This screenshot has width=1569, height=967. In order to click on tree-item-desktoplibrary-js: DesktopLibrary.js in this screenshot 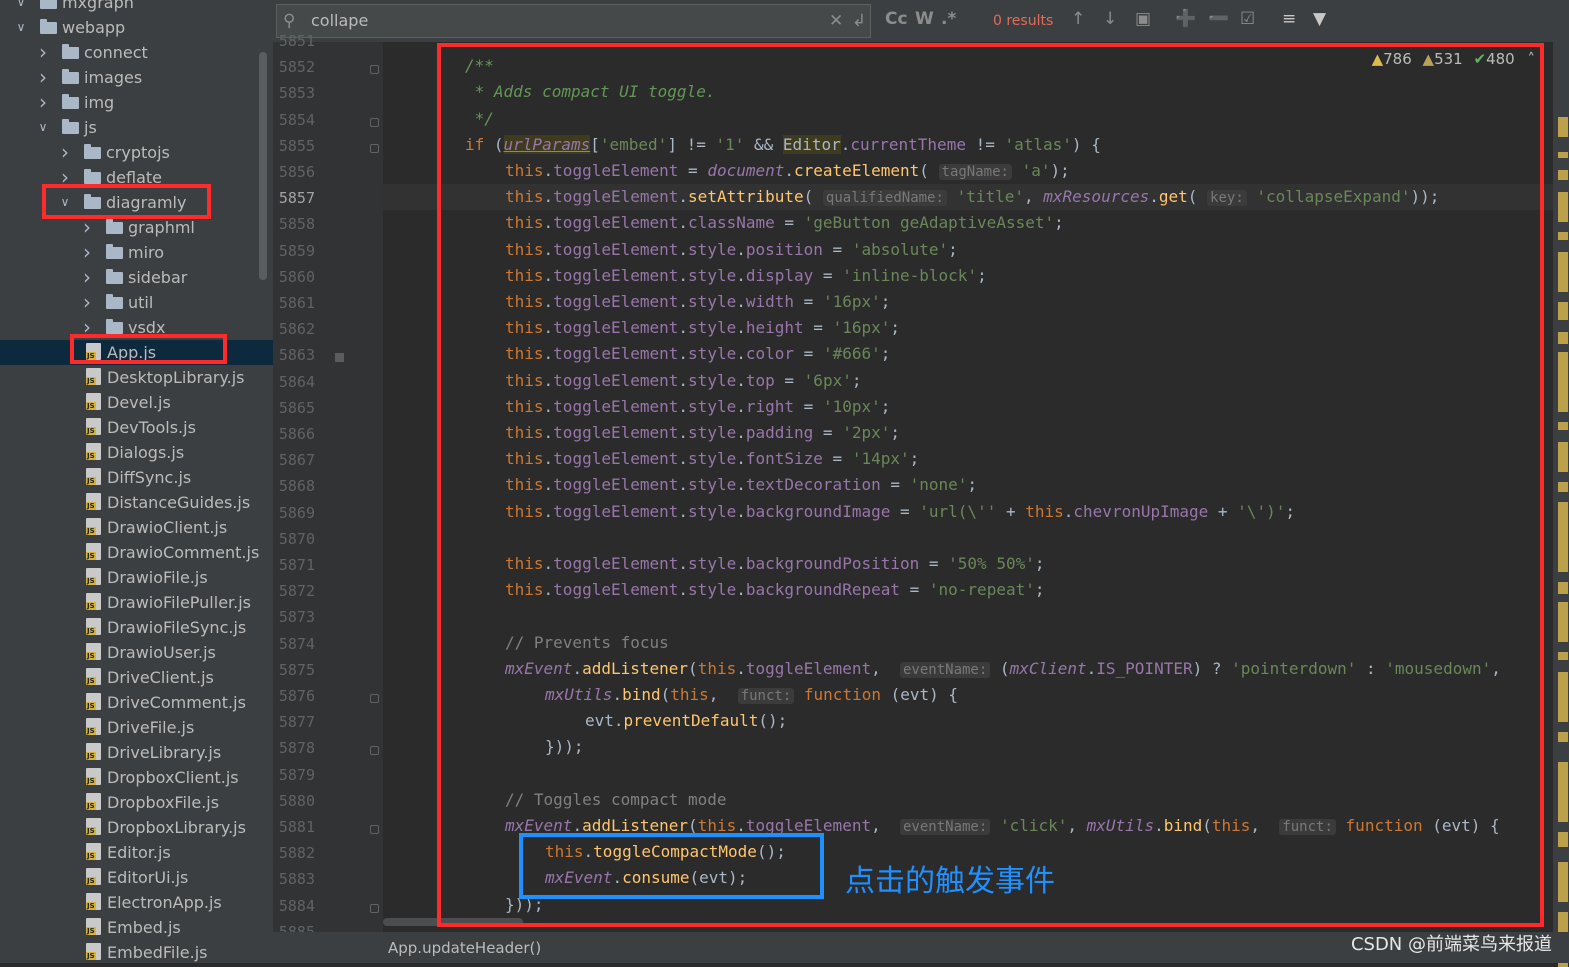, I will do `click(136, 377)`.